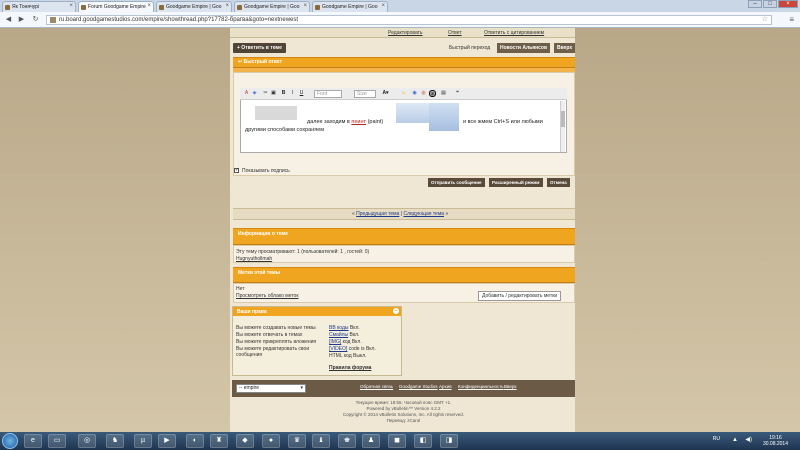  Describe the element at coordinates (195, 441) in the screenshot. I see `player-icon: ◐` at that location.